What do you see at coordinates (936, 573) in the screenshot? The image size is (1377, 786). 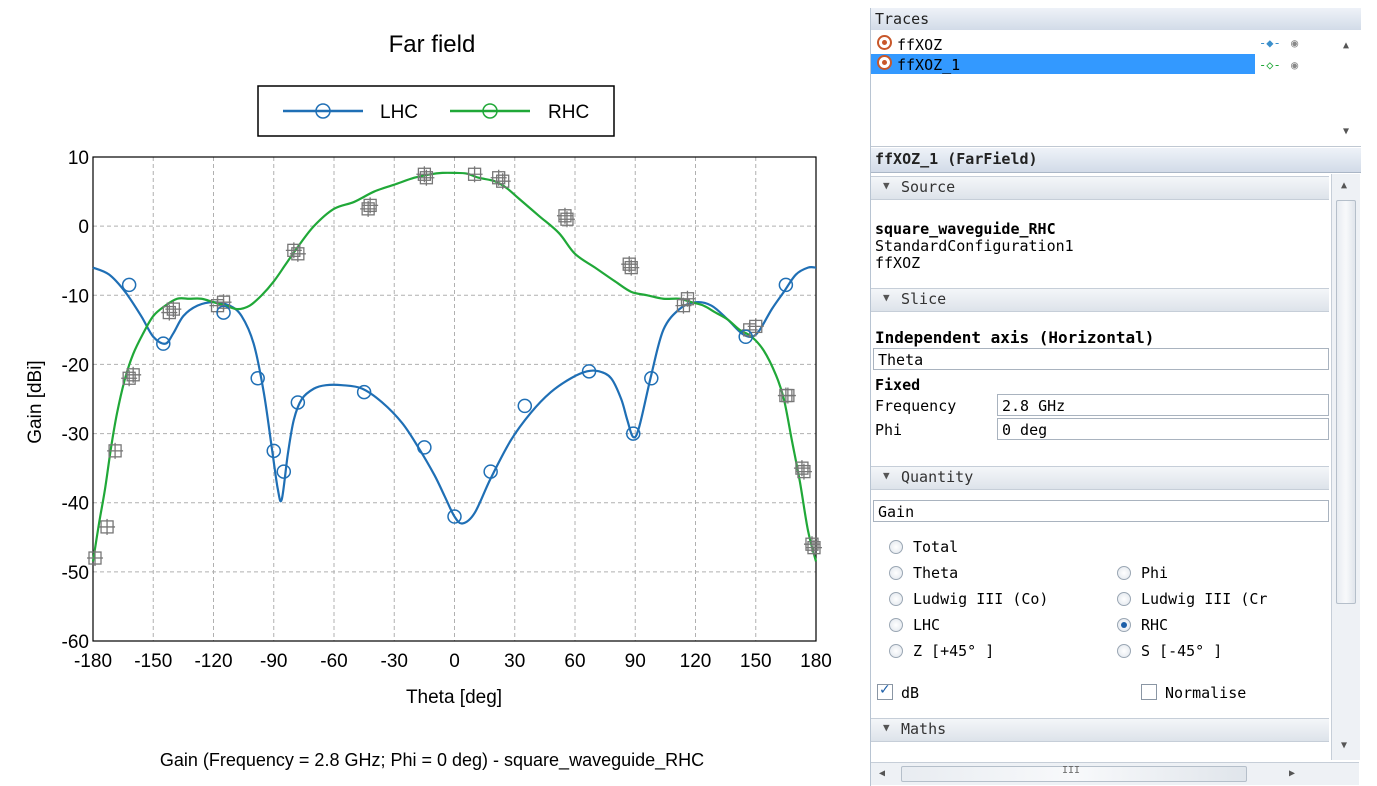 I see `radio-label: Theta` at bounding box center [936, 573].